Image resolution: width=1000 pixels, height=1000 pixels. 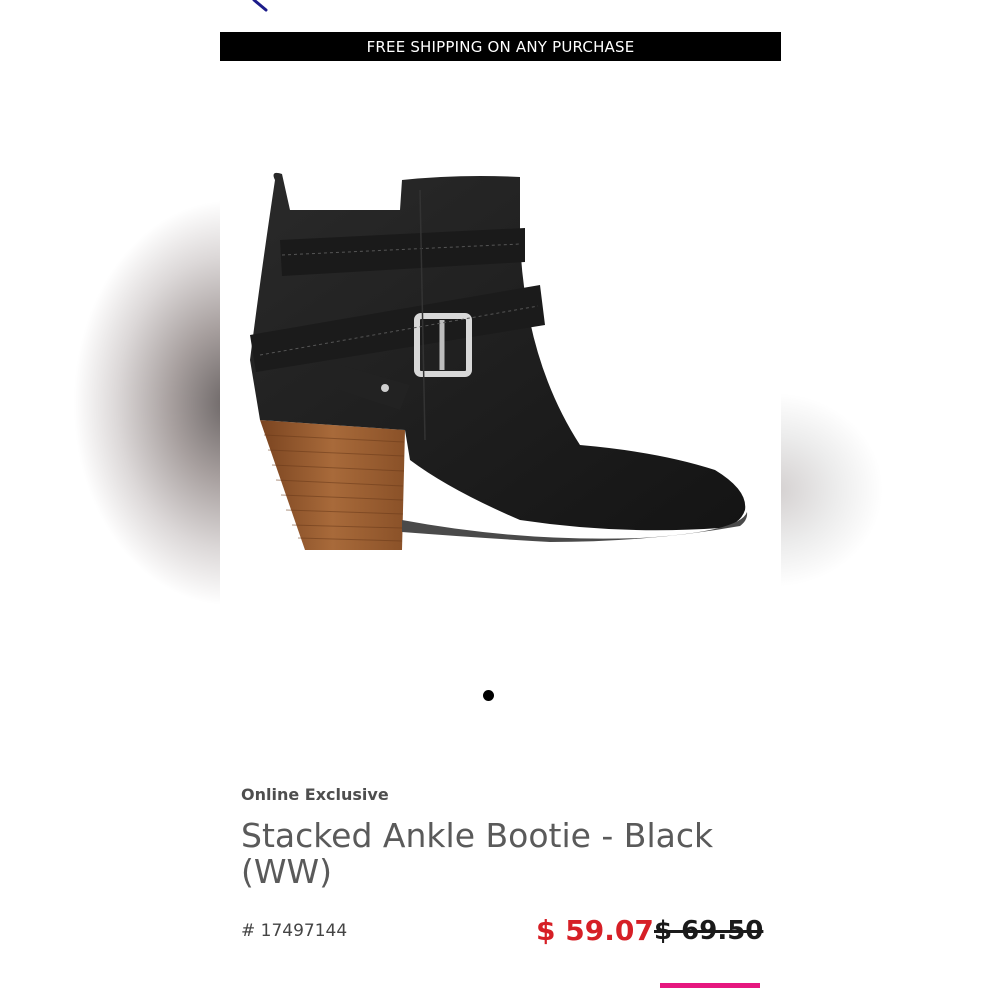 What do you see at coordinates (488, 695) in the screenshot?
I see `carousel-dot-active` at bounding box center [488, 695].